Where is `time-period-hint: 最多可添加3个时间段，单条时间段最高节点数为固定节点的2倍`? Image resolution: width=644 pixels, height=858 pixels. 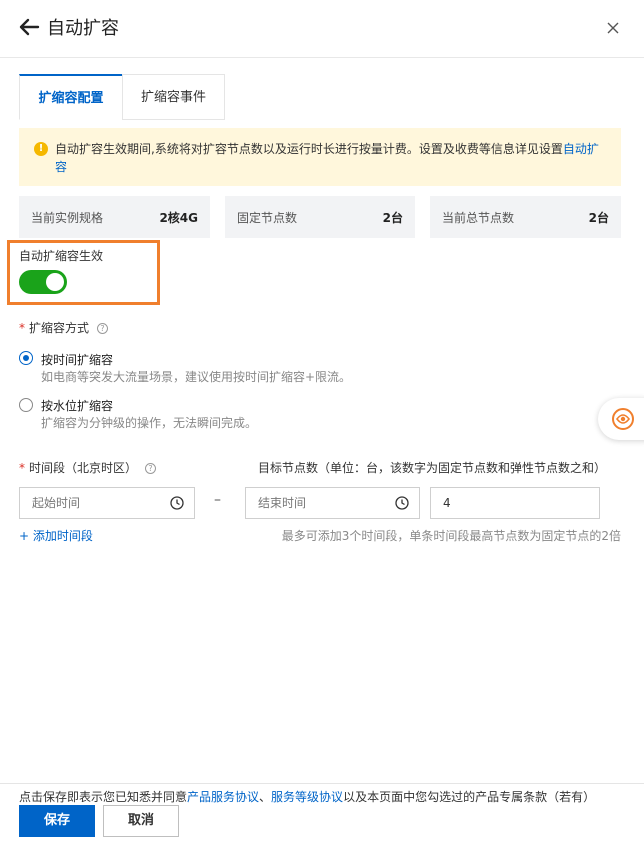 time-period-hint: 最多可添加3个时间段，单条时间段最高节点数为固定节点的2倍 is located at coordinates (451, 536).